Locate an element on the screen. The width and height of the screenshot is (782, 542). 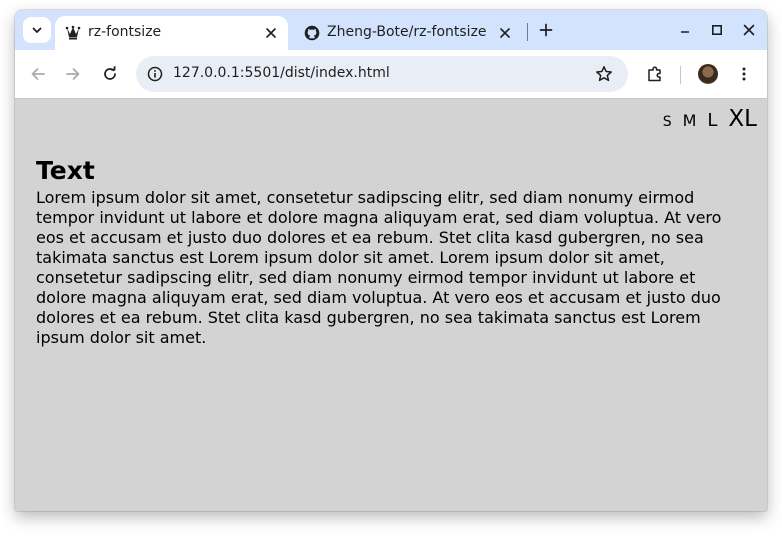
font-size-switcher: S M L XL is located at coordinates (710, 119).